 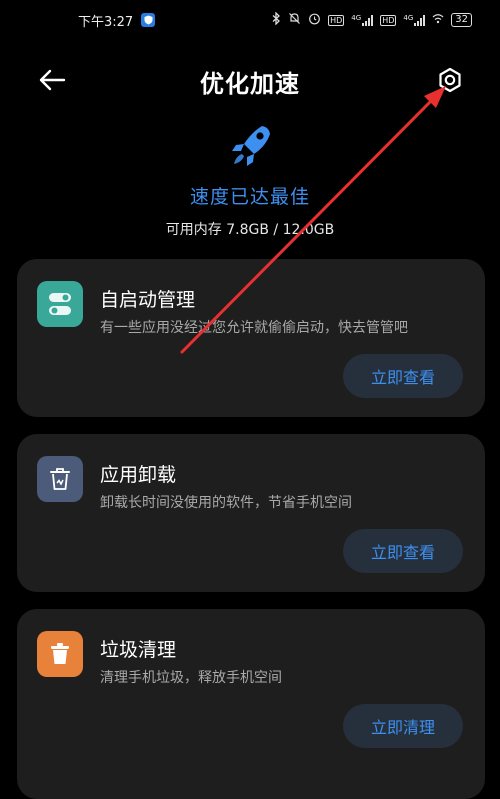 What do you see at coordinates (254, 328) in the screenshot?
I see `card-description: 有一些应用没经过您允许就偷偷启动，快去管管吧` at bounding box center [254, 328].